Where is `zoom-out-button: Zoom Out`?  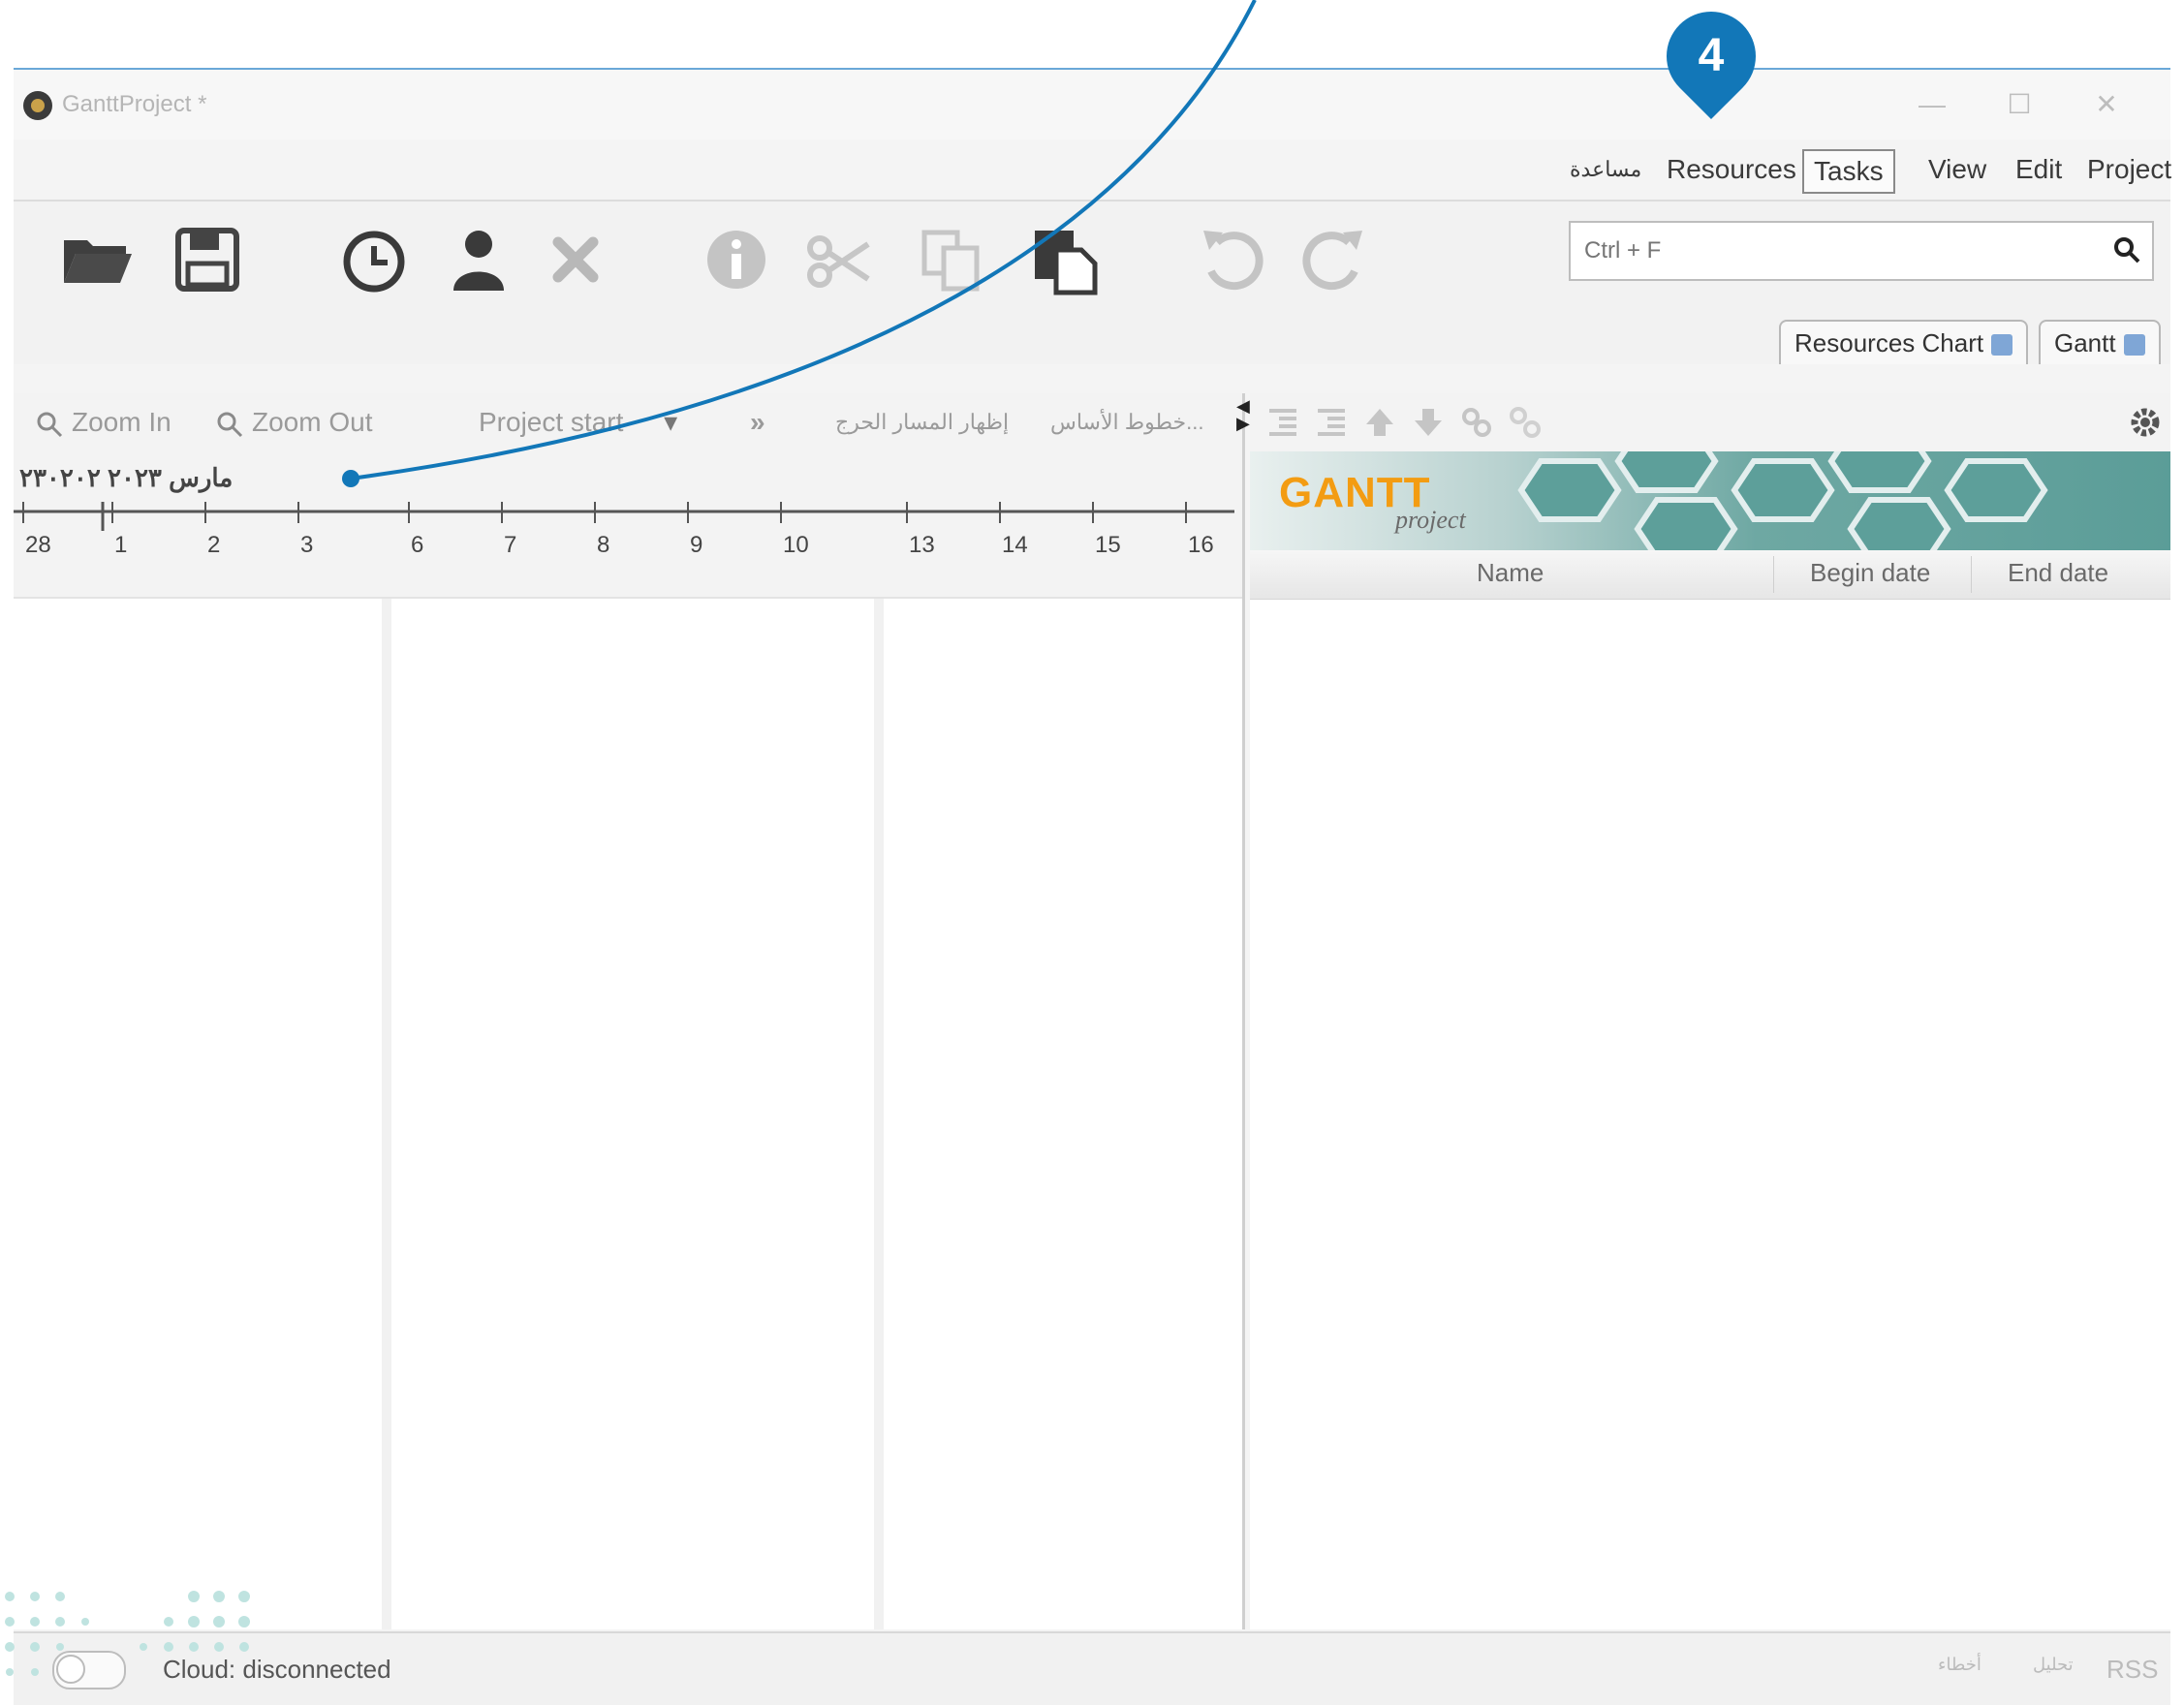 zoom-out-button: Zoom Out is located at coordinates (294, 422).